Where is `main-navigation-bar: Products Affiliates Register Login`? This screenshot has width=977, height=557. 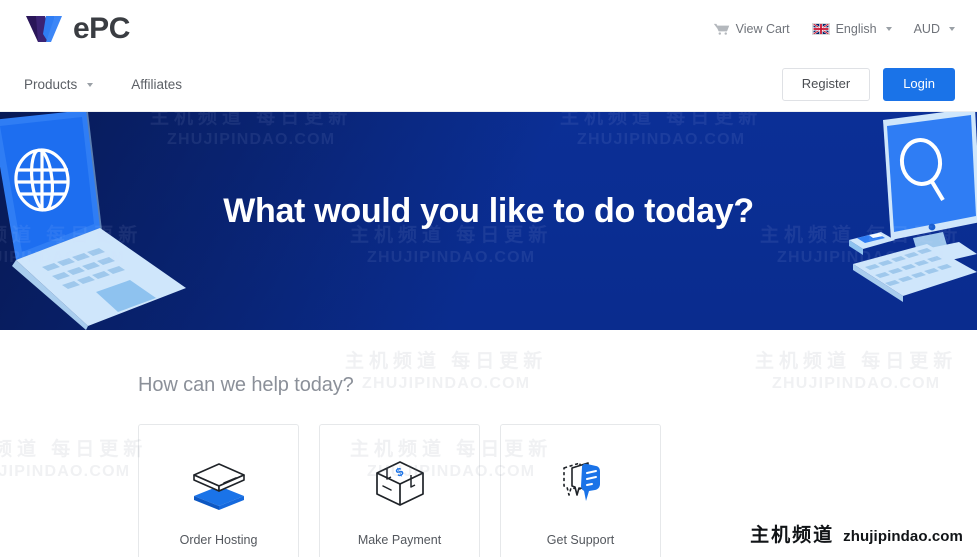 main-navigation-bar: Products Affiliates Register Login is located at coordinates (488, 85).